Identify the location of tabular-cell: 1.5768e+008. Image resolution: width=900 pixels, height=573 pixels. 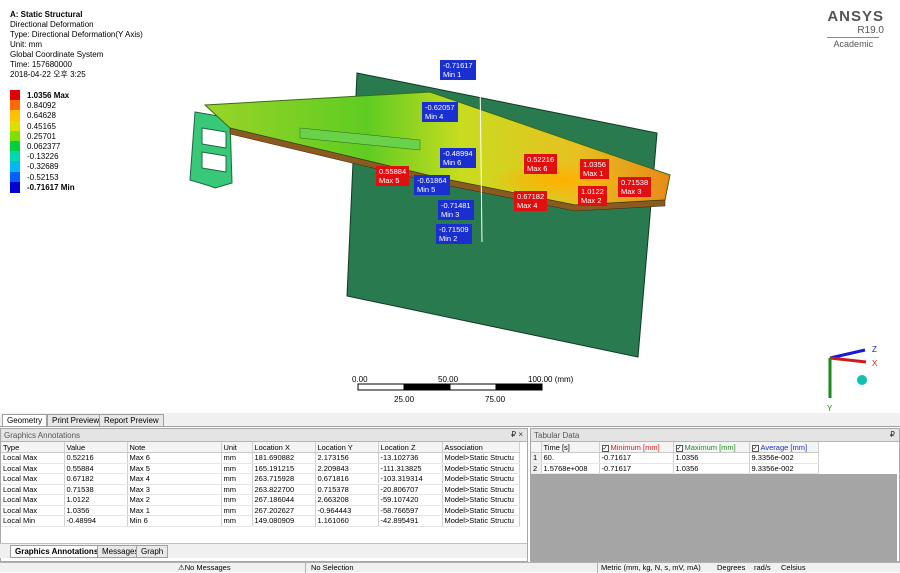
(570, 468).